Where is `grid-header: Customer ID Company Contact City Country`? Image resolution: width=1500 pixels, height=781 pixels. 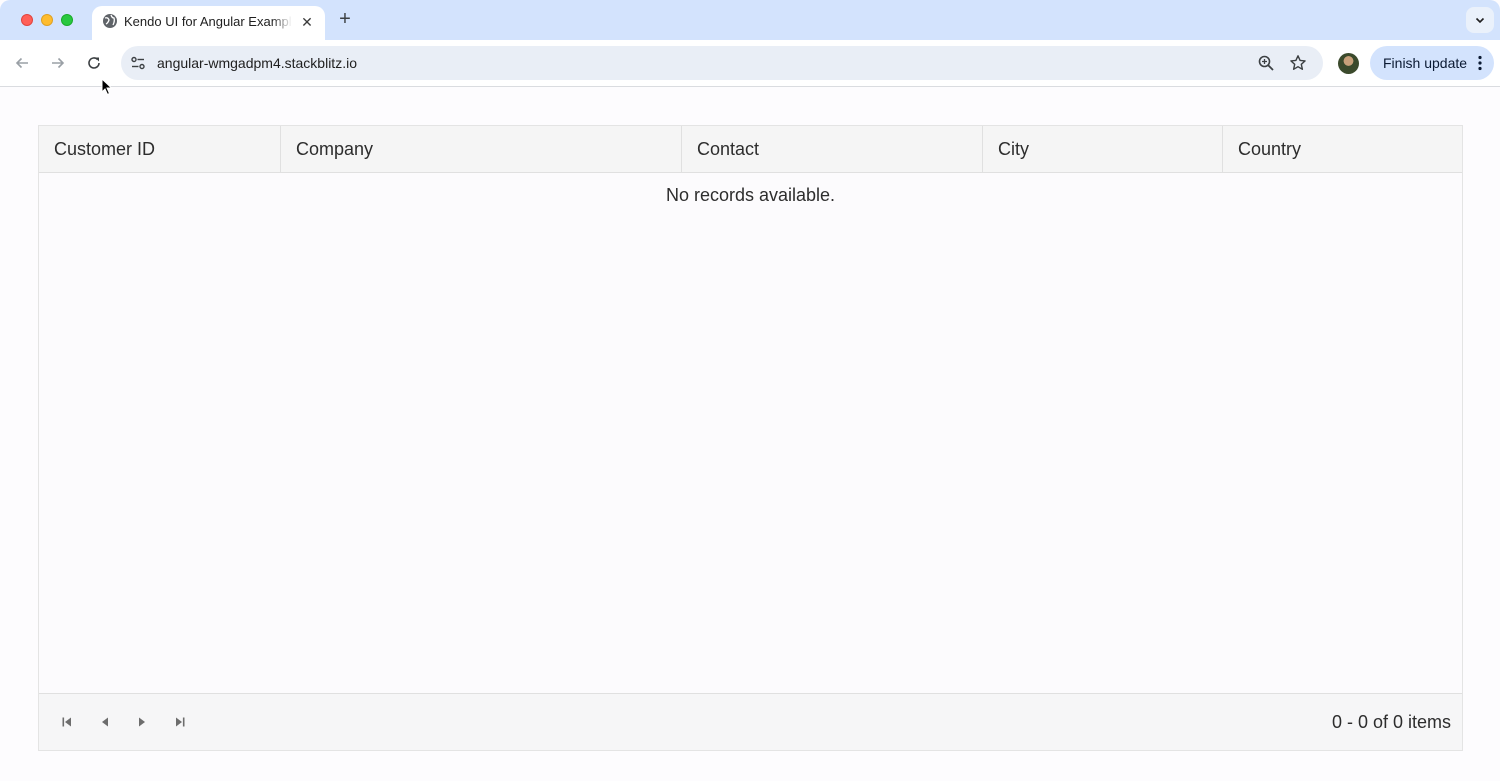 grid-header: Customer ID Company Contact City Country is located at coordinates (750, 149).